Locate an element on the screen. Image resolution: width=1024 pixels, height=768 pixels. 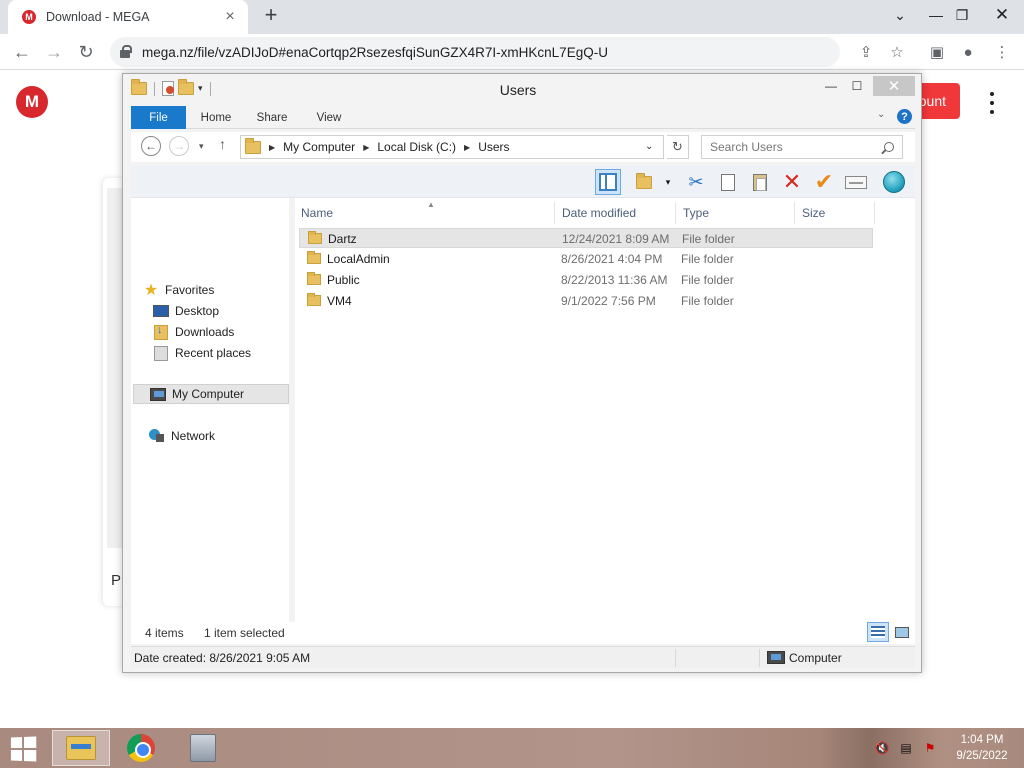
taskbar-file-explorer is located at coordinates (81, 748).